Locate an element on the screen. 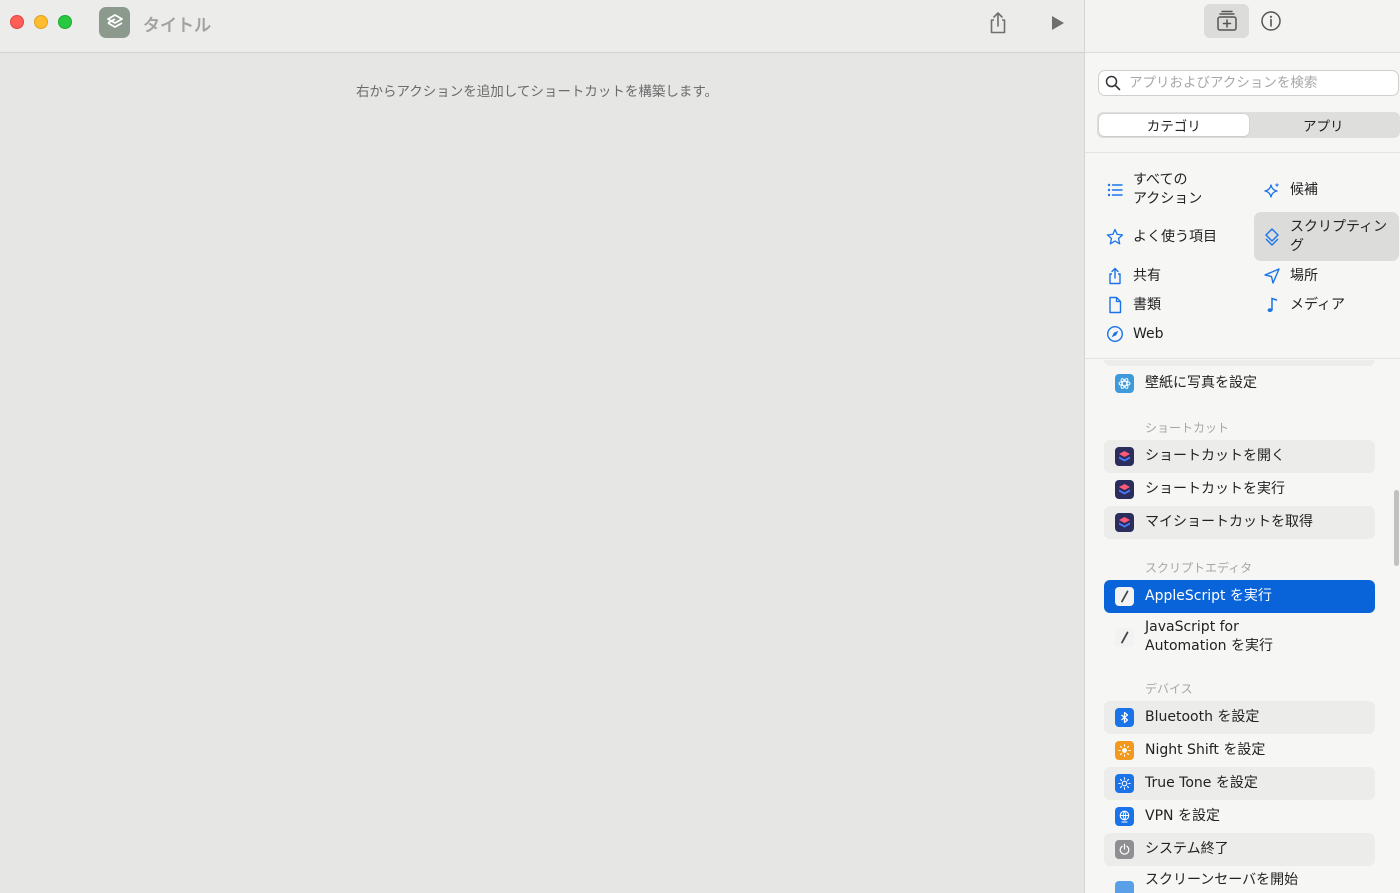  action-label: スクリーンセーバを開始 is located at coordinates (1222, 880).